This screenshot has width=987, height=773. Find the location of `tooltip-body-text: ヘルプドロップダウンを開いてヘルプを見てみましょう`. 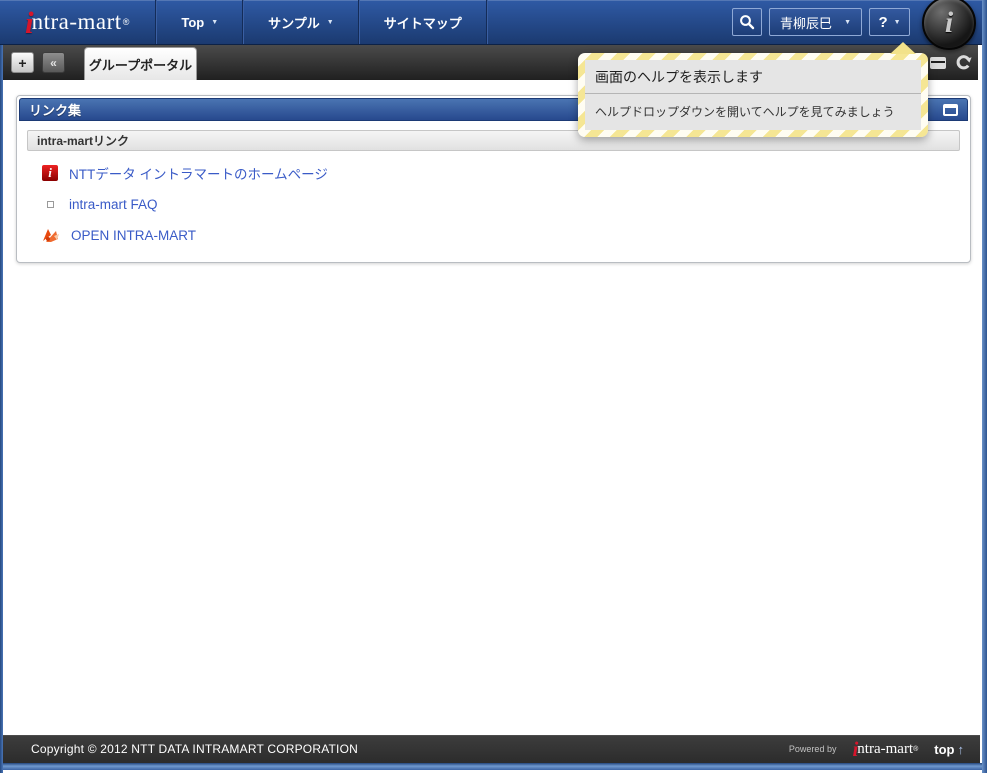

tooltip-body-text: ヘルプドロップダウンを開いてヘルプを見てみましょう is located at coordinates (745, 112).